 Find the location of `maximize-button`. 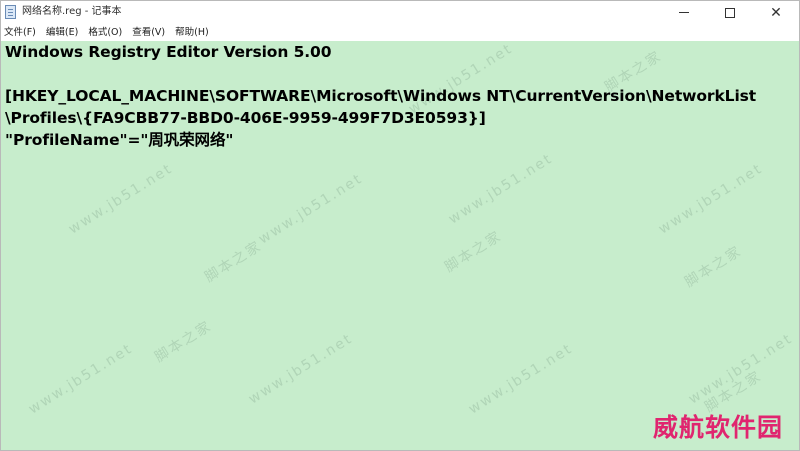

maximize-button is located at coordinates (730, 12).